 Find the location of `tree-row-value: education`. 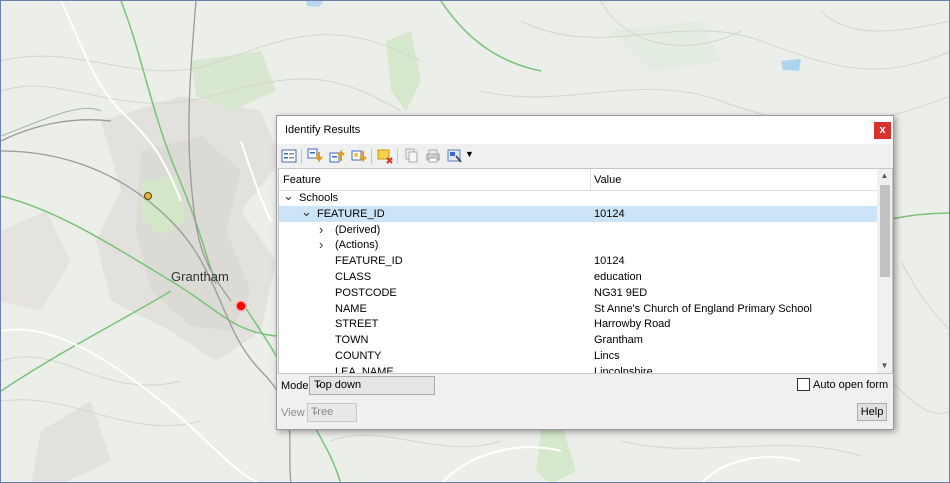

tree-row-value: education is located at coordinates (618, 277).